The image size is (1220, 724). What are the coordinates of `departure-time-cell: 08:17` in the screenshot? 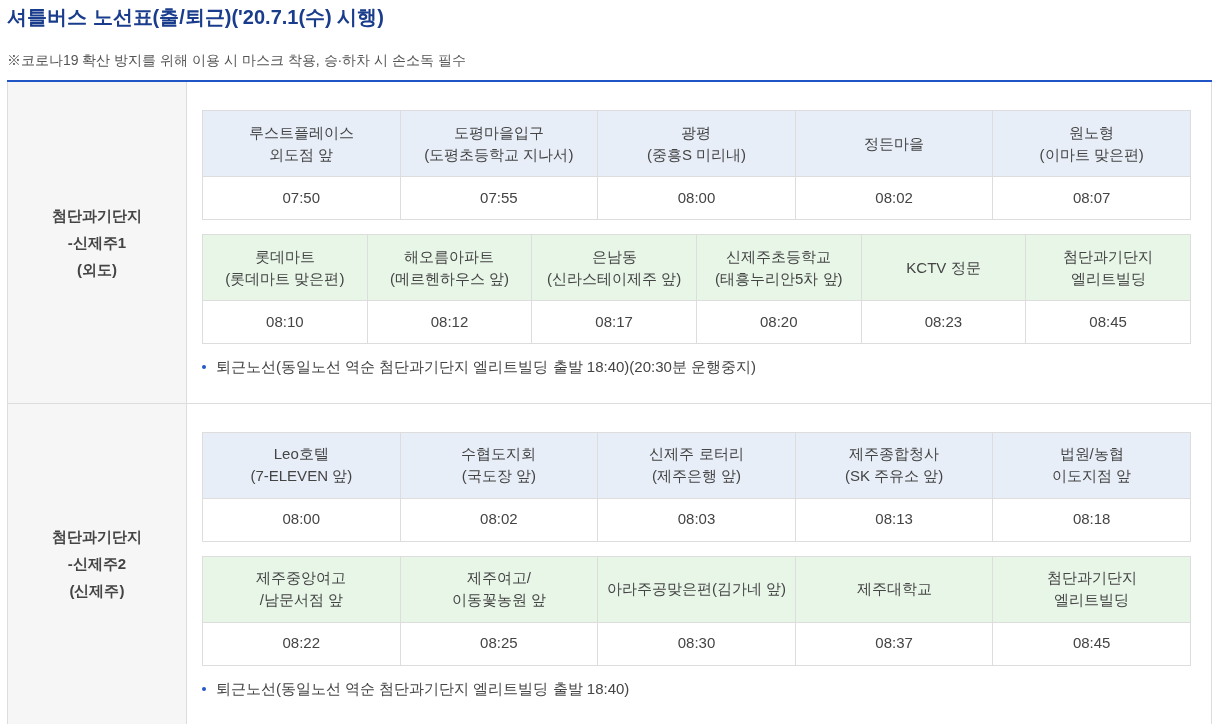 It's located at (614, 322).